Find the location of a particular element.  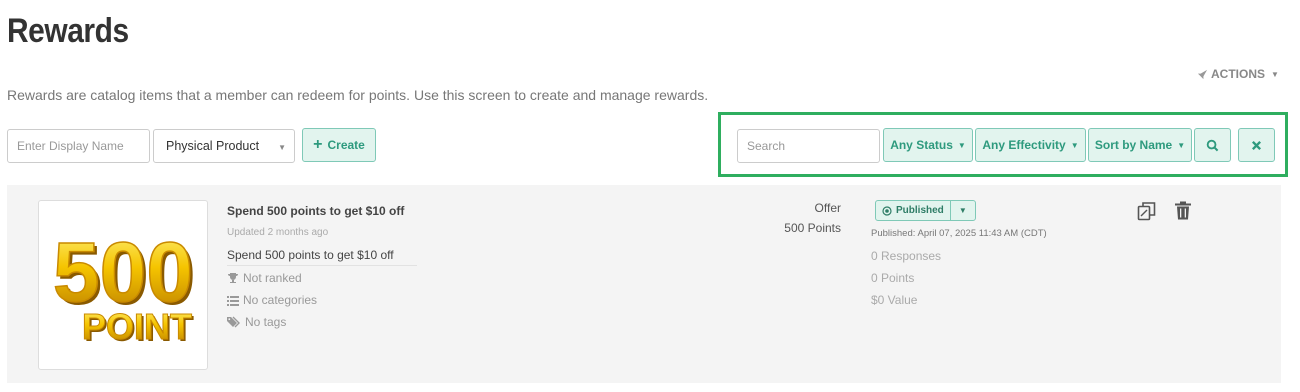

status-circle-icon is located at coordinates (887, 210).